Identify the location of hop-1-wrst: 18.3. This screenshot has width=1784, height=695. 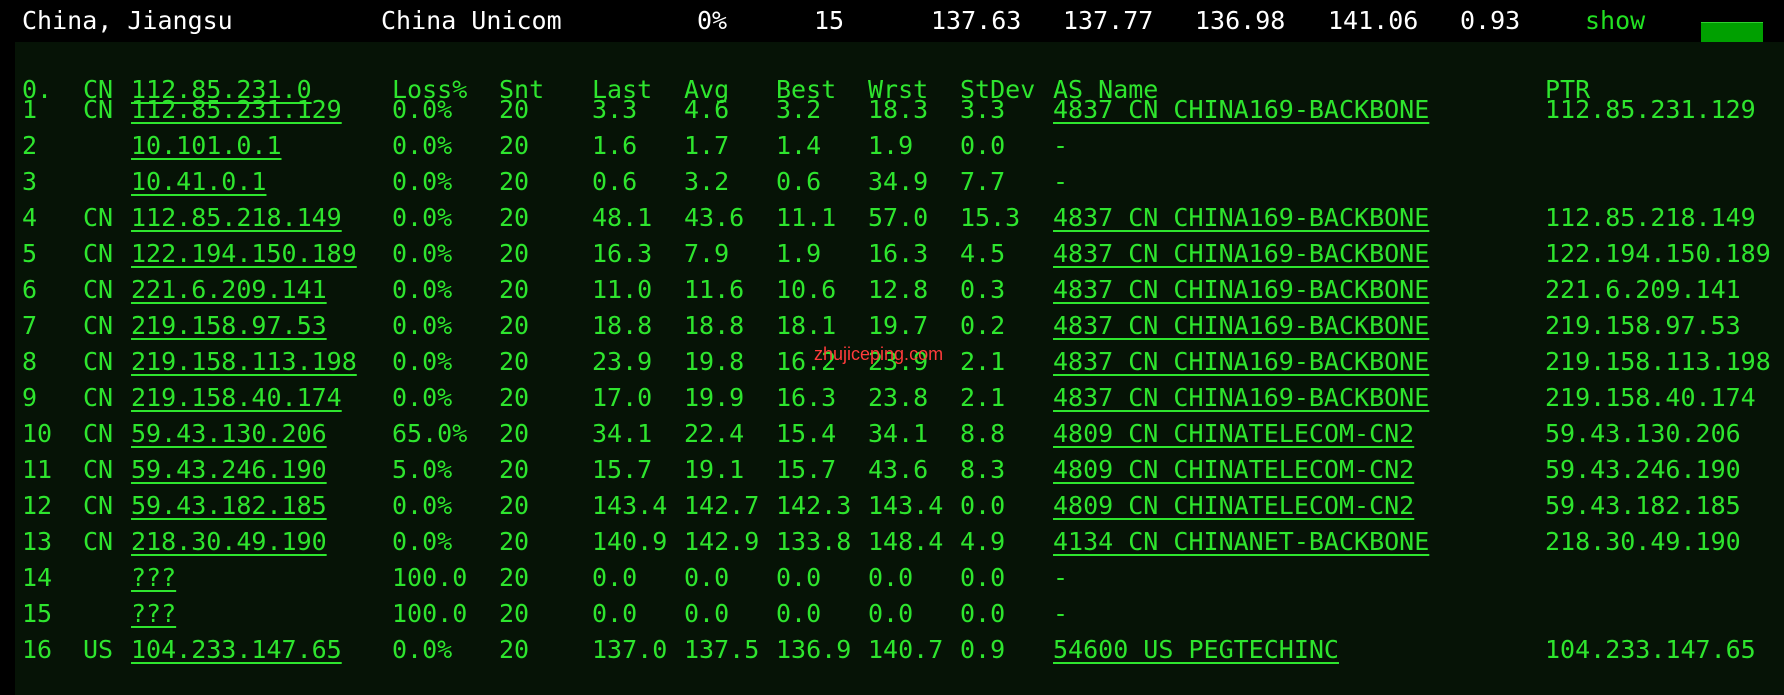
(898, 109).